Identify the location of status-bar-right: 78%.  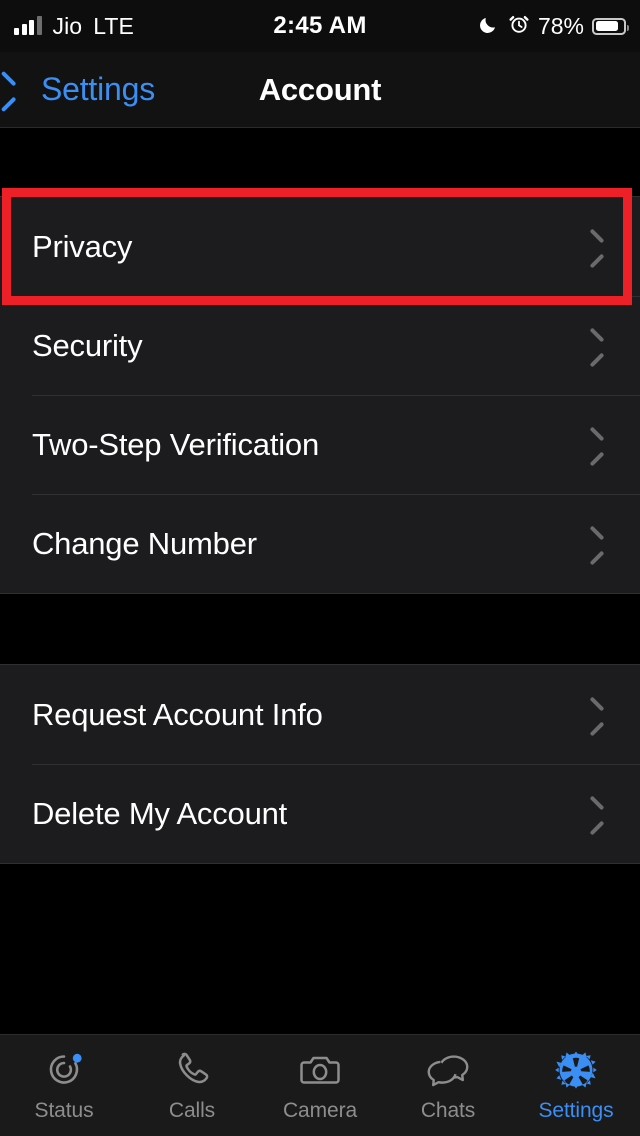
(553, 26).